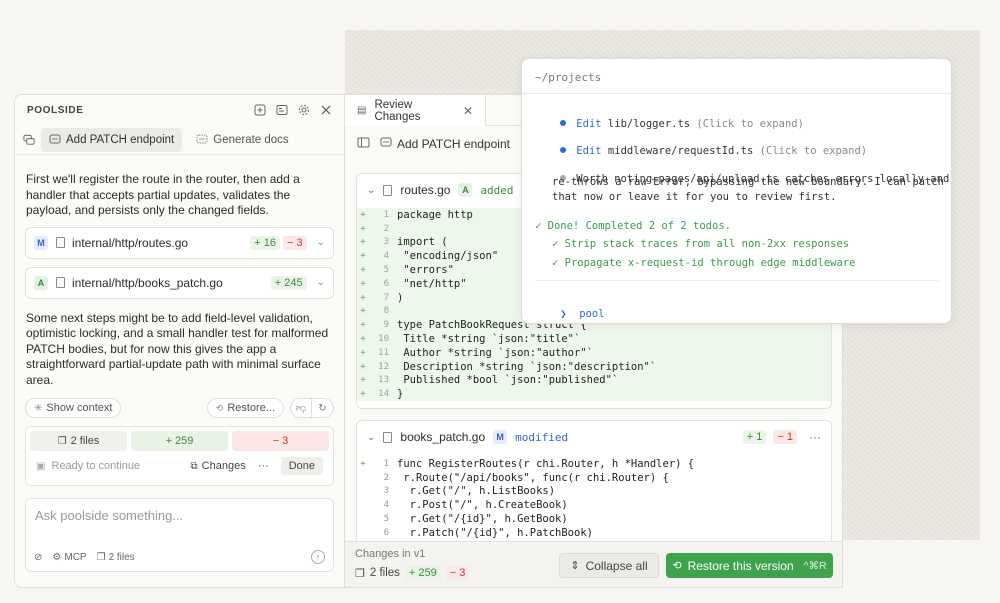 The height and width of the screenshot is (603, 1000). What do you see at coordinates (218, 466) in the screenshot?
I see `changes-button: ⧉ Changes` at bounding box center [218, 466].